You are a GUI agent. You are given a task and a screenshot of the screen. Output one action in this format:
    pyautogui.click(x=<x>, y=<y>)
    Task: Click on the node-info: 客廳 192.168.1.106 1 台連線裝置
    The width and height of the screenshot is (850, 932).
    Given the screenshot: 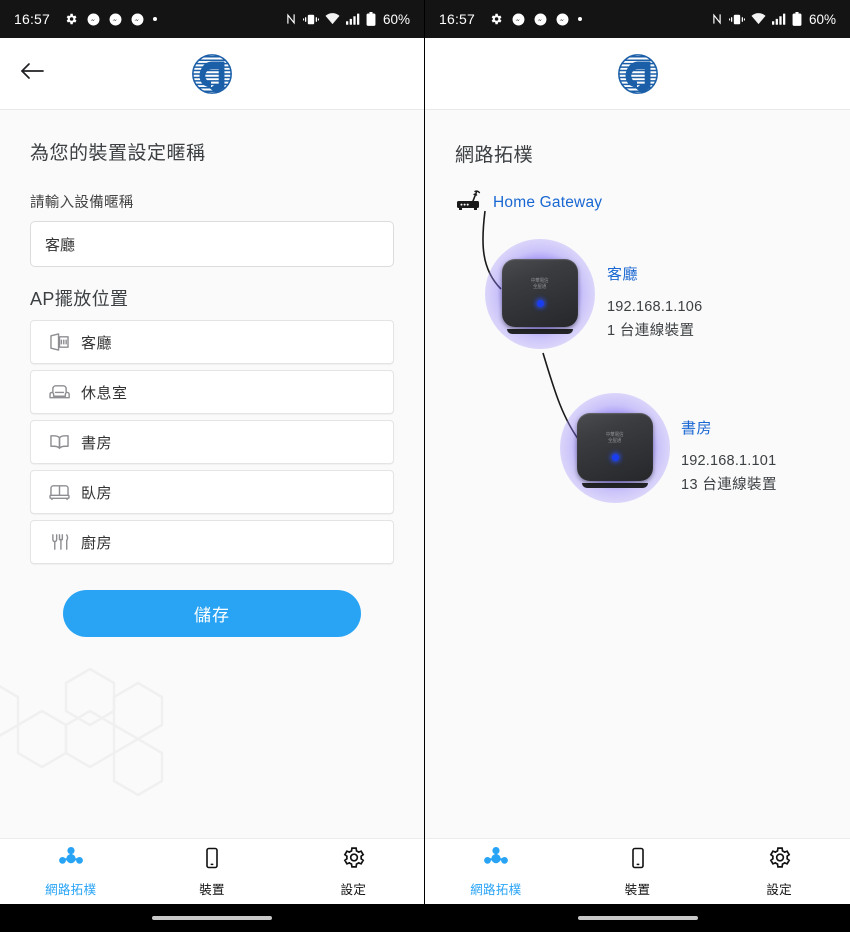 What is the action you would take?
    pyautogui.click(x=654, y=301)
    